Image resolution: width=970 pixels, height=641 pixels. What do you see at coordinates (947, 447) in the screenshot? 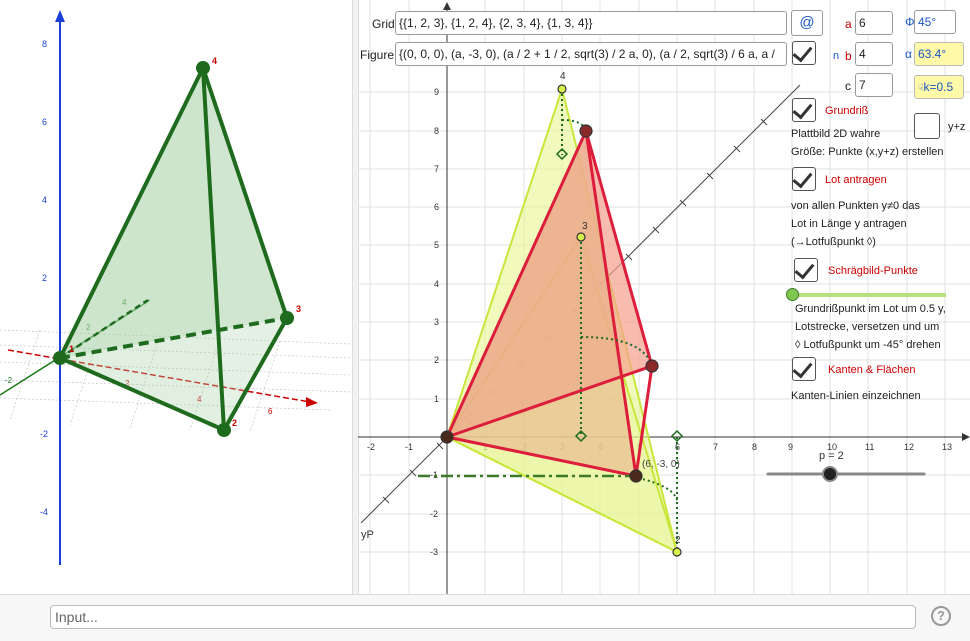
I see `x-axis-tick: 13` at bounding box center [947, 447].